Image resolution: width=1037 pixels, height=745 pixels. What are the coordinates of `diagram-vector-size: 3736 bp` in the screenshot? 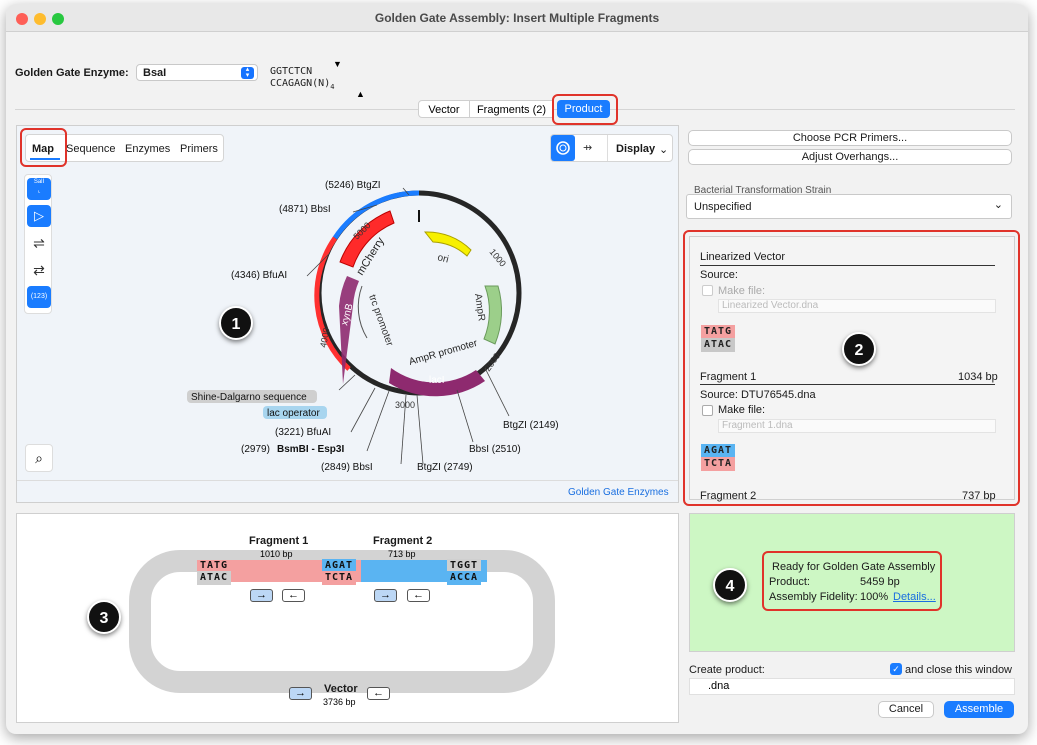 It's located at (339, 702).